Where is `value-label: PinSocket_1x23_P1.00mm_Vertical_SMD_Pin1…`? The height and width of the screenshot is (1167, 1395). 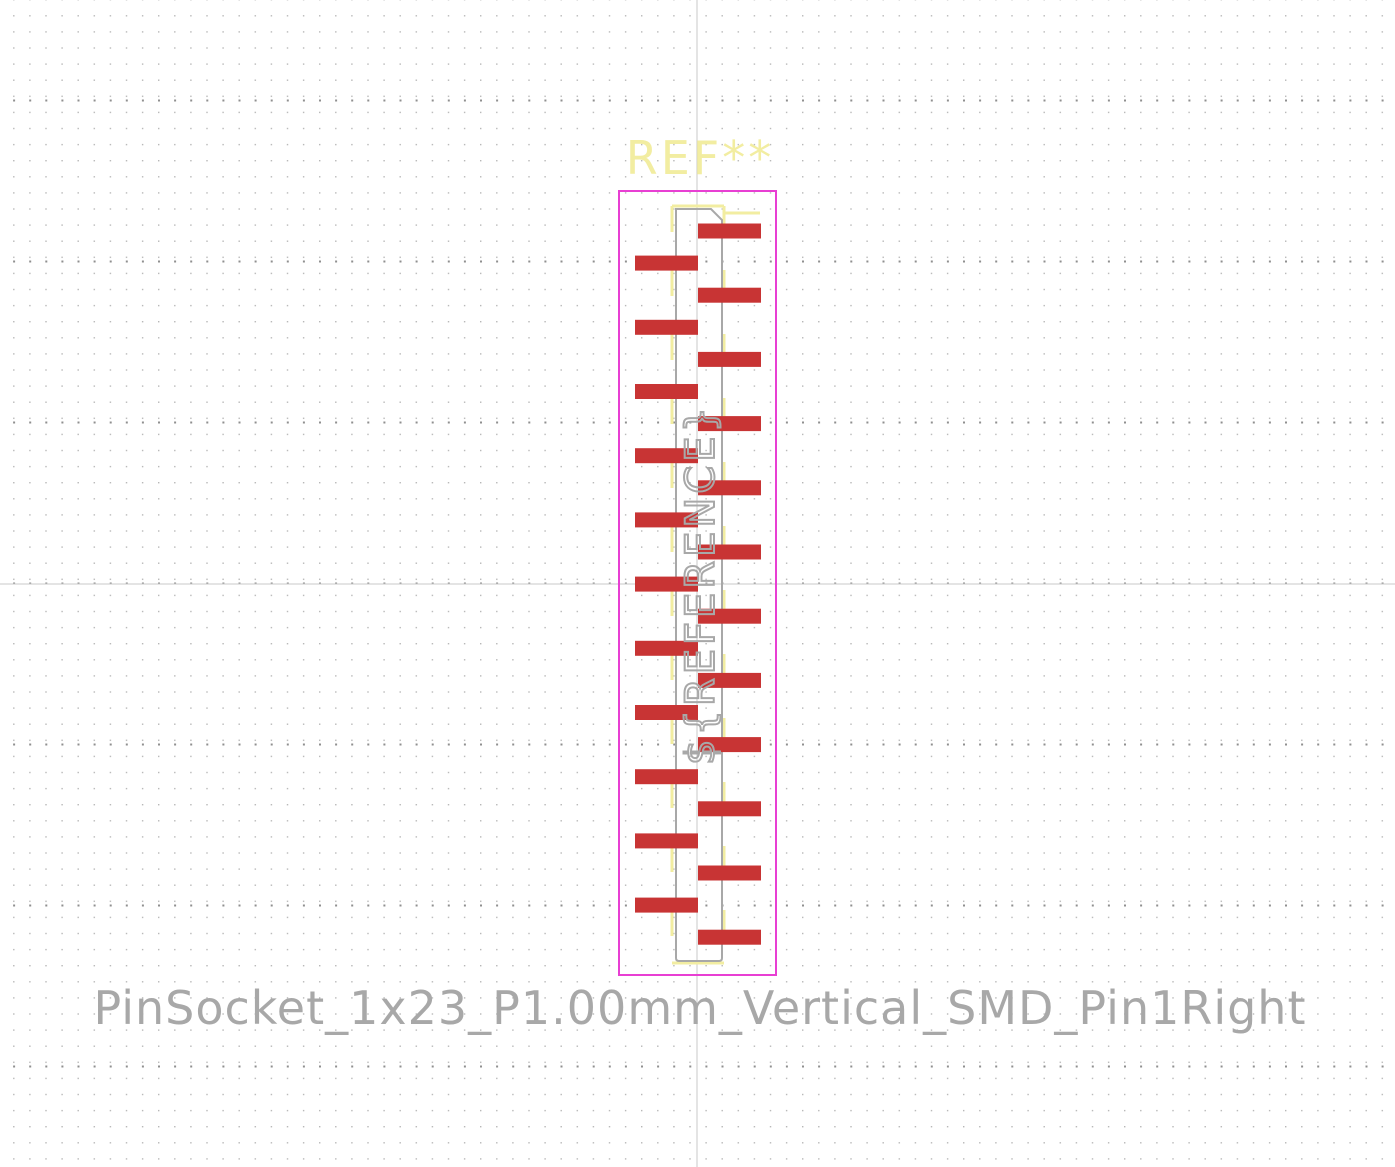 value-label: PinSocket_1x23_P1.00mm_Vertical_SMD_Pin1… is located at coordinates (700, 1008).